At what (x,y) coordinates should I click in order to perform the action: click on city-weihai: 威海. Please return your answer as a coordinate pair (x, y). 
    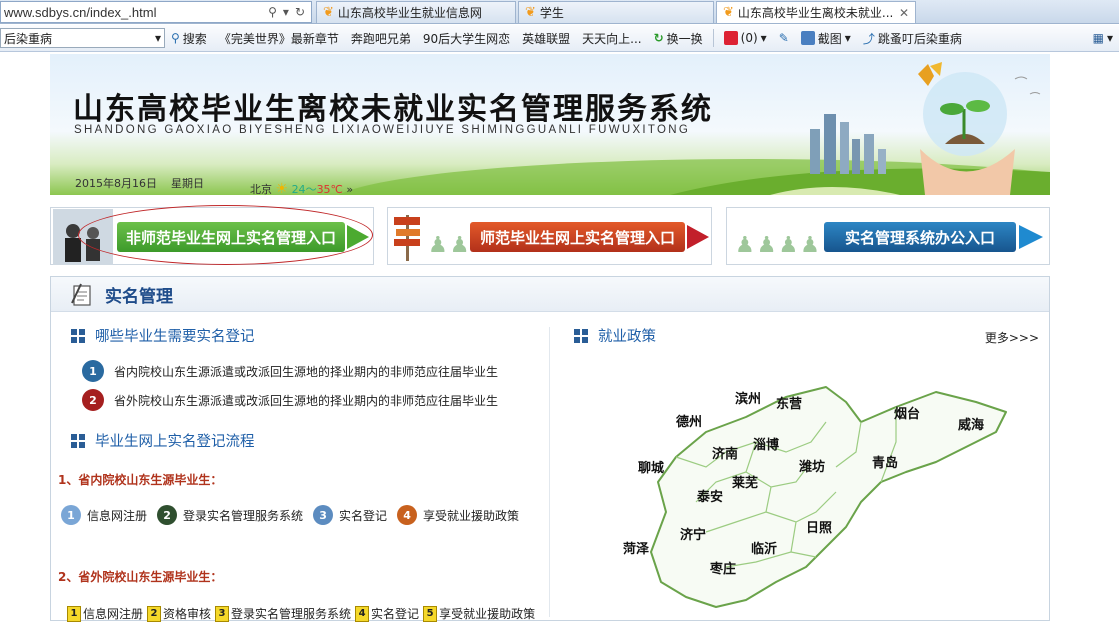
    Looking at the image, I should click on (971, 423).